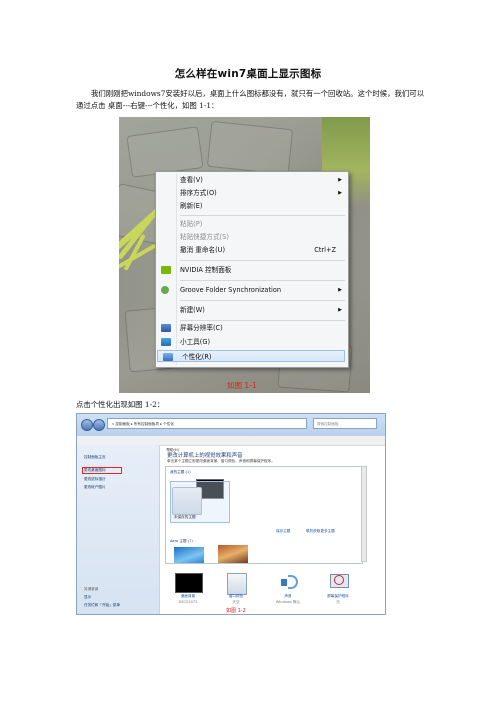 The image size is (496, 702). What do you see at coordinates (288, 596) in the screenshot?
I see `sounds-label: 声音` at bounding box center [288, 596].